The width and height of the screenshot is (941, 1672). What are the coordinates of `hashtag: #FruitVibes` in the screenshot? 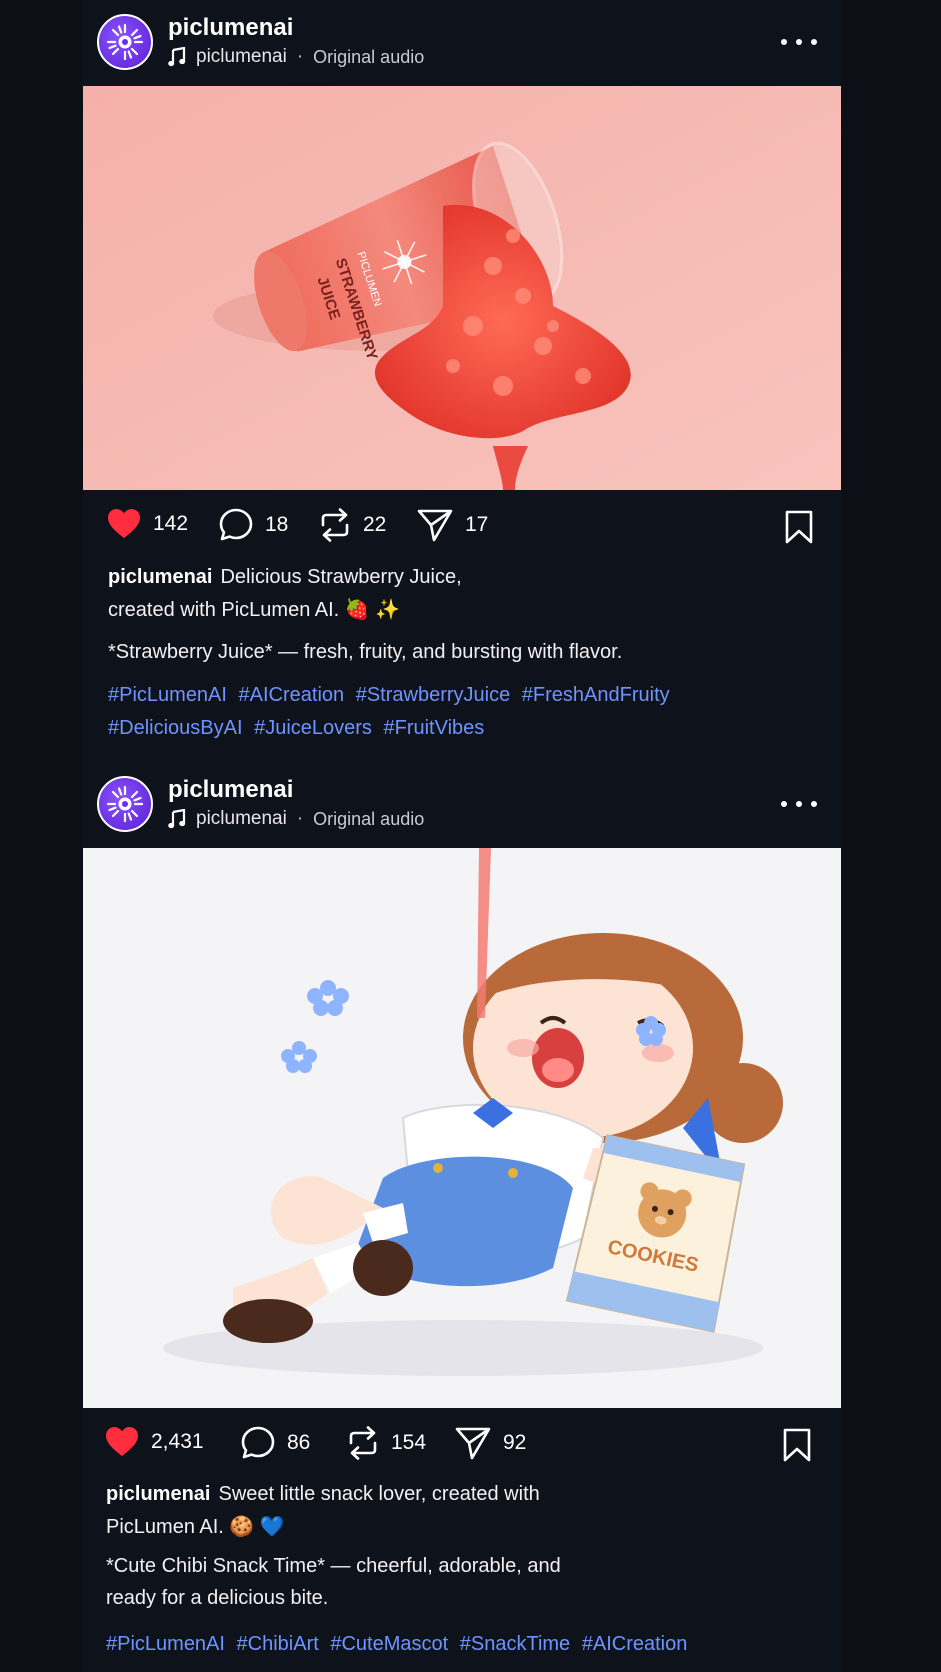 It's located at (433, 728).